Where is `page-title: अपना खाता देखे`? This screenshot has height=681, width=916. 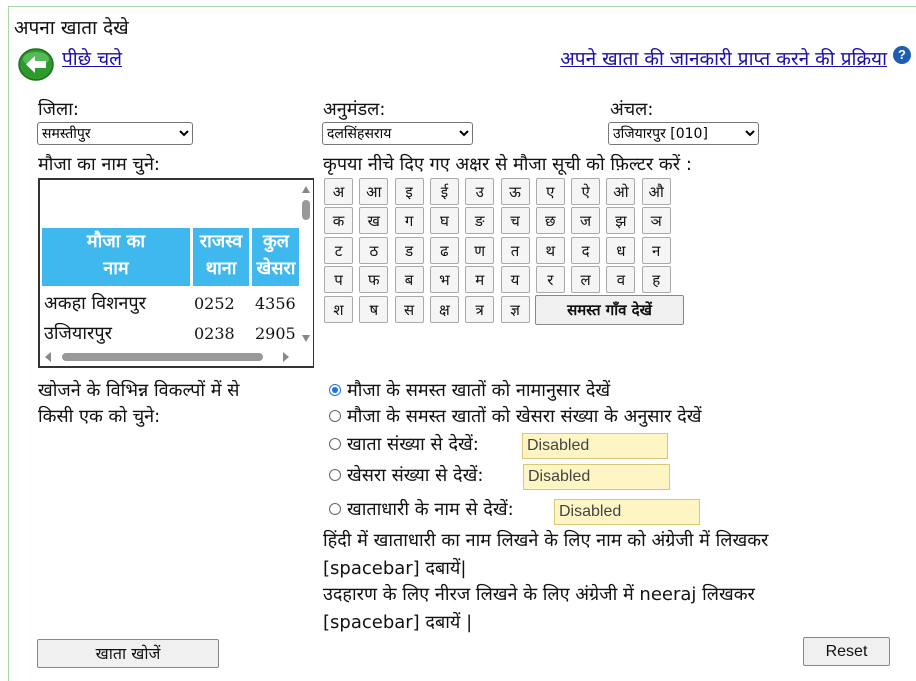
page-title: अपना खाता देखे is located at coordinates (71, 28).